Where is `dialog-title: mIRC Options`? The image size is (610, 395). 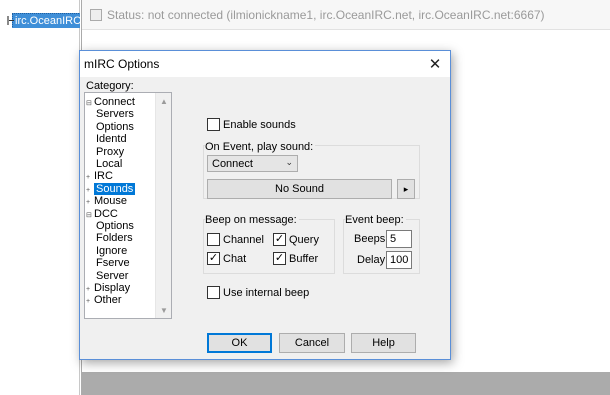
dialog-title: mIRC Options is located at coordinates (122, 64).